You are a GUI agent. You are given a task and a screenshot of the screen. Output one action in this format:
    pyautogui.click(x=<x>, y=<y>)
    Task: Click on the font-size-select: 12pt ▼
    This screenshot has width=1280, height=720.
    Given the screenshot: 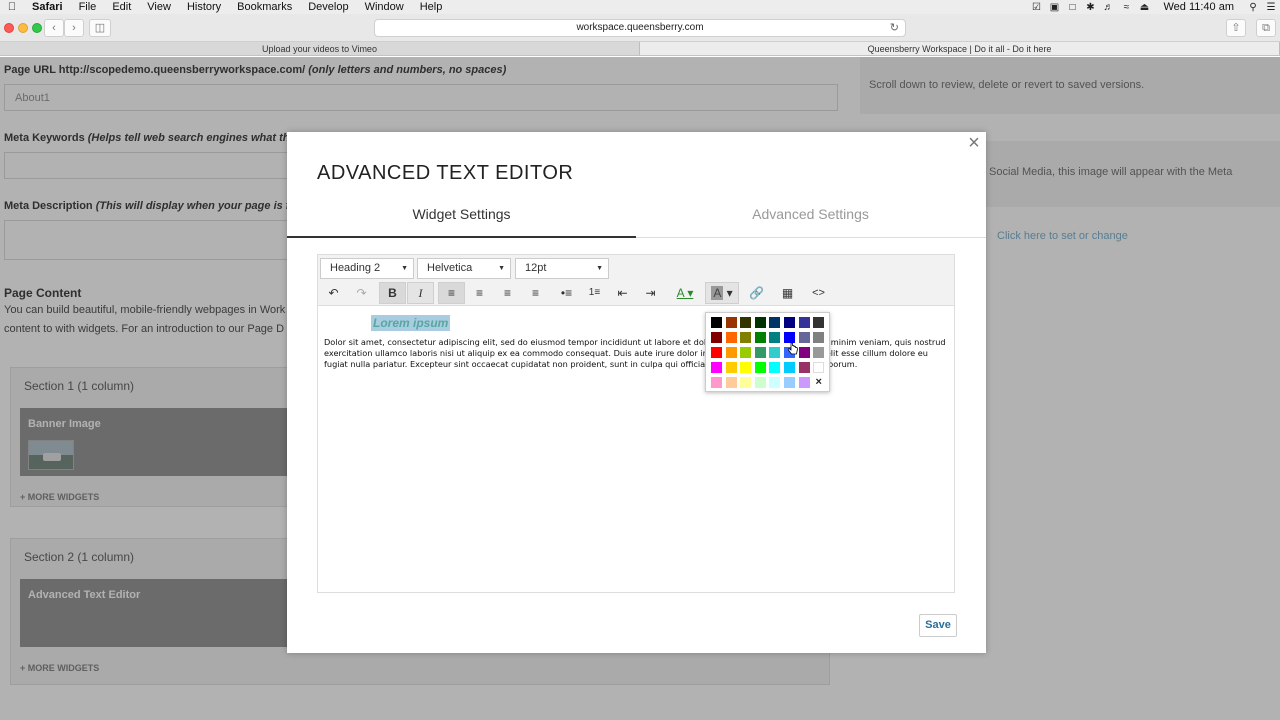 What is the action you would take?
    pyautogui.click(x=562, y=268)
    